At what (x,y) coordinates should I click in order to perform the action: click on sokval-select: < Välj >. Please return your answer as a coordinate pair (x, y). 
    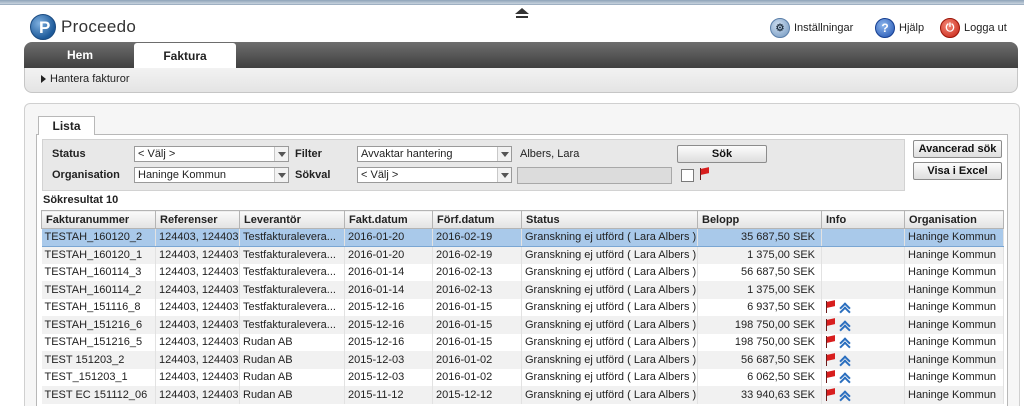
    Looking at the image, I should click on (434, 175).